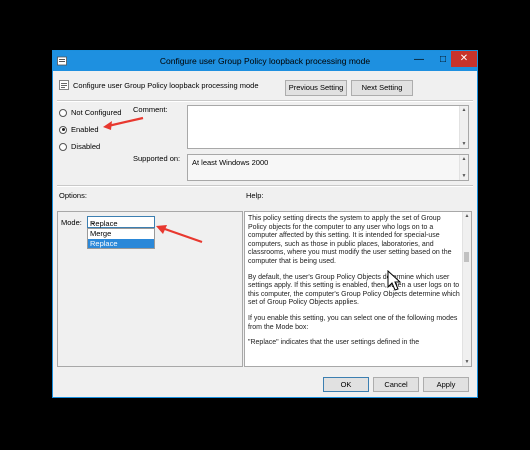 This screenshot has width=530, height=450. Describe the element at coordinates (463, 167) in the screenshot. I see `supported-on-scrollbar: ▲ ▼` at that location.